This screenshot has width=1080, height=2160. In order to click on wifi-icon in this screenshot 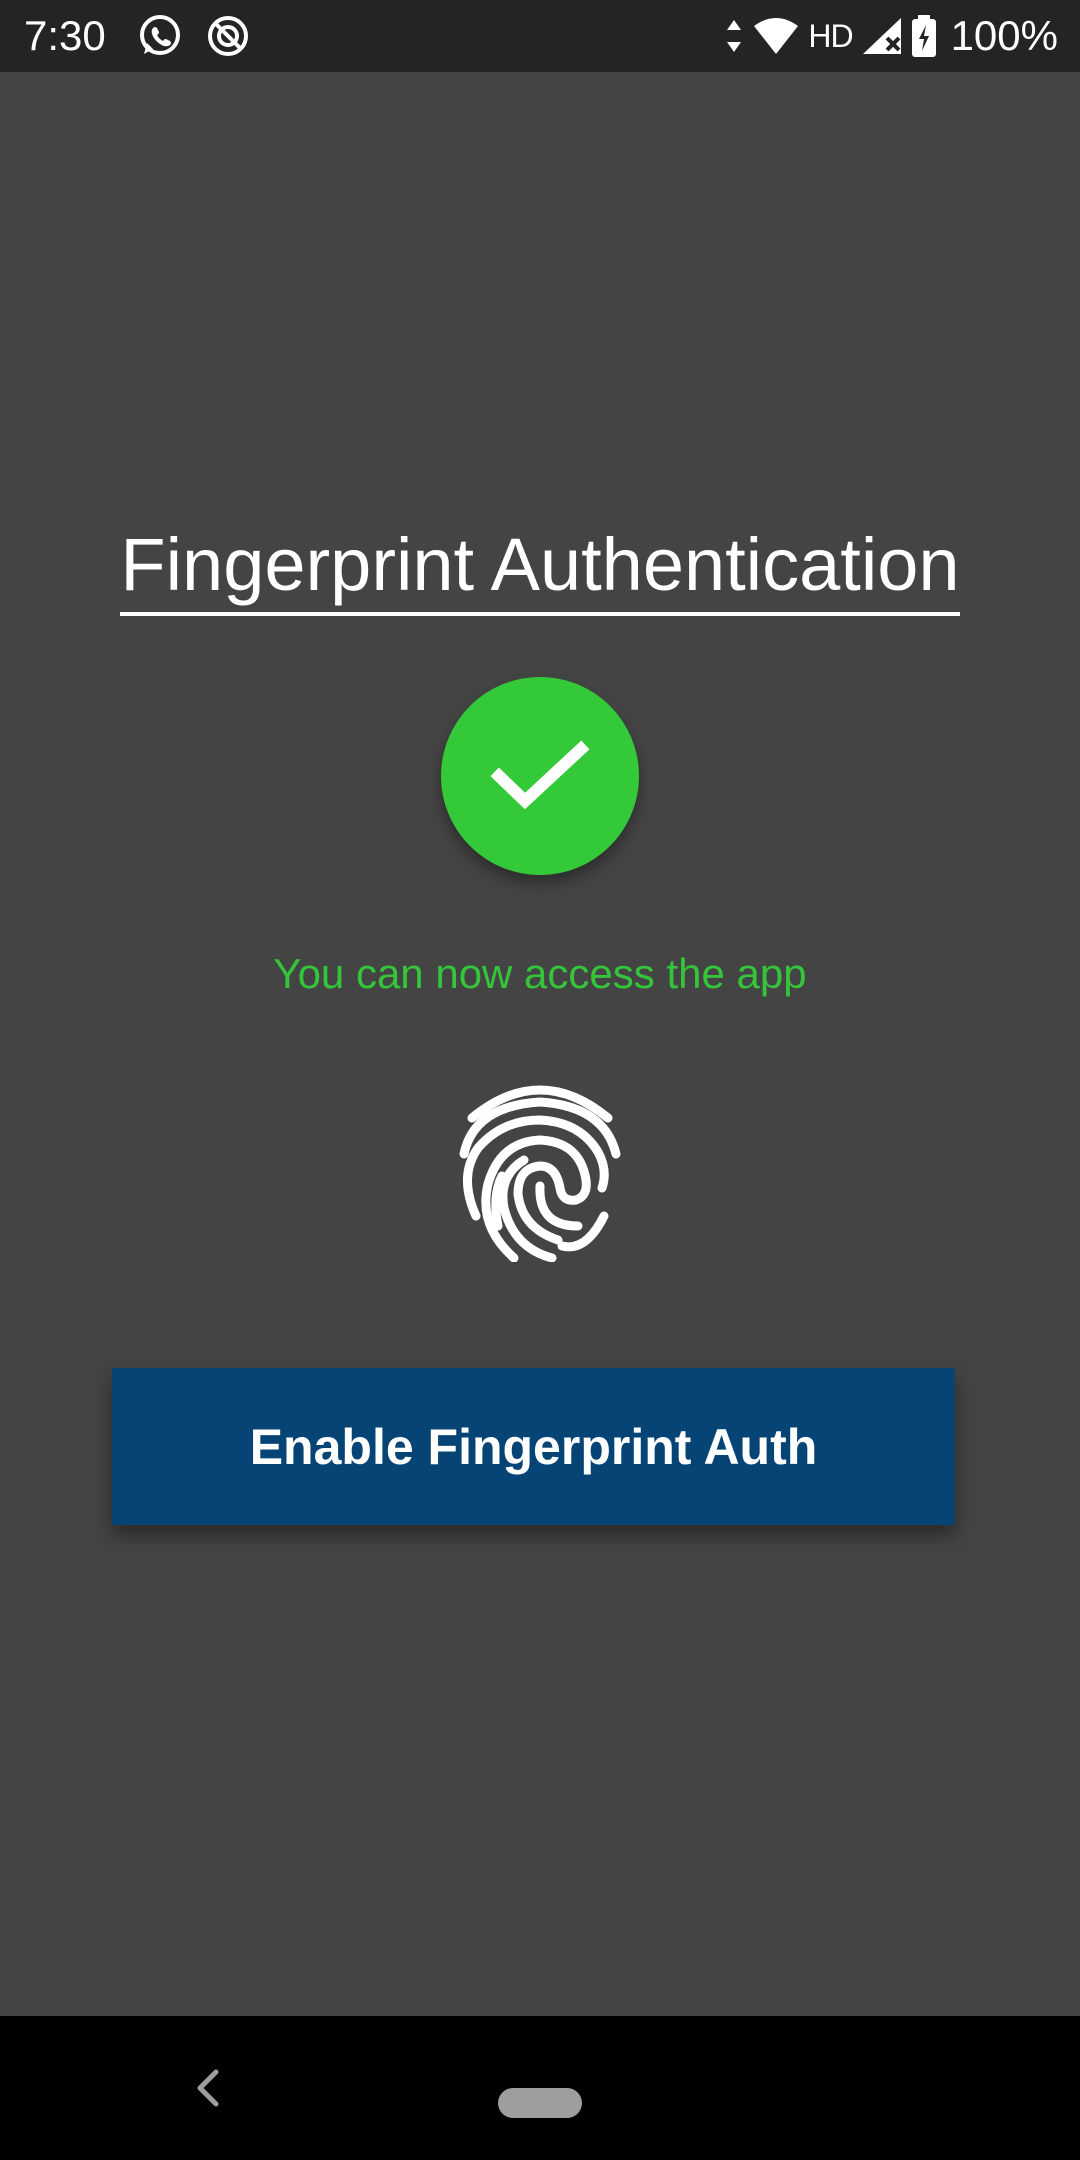, I will do `click(776, 36)`.